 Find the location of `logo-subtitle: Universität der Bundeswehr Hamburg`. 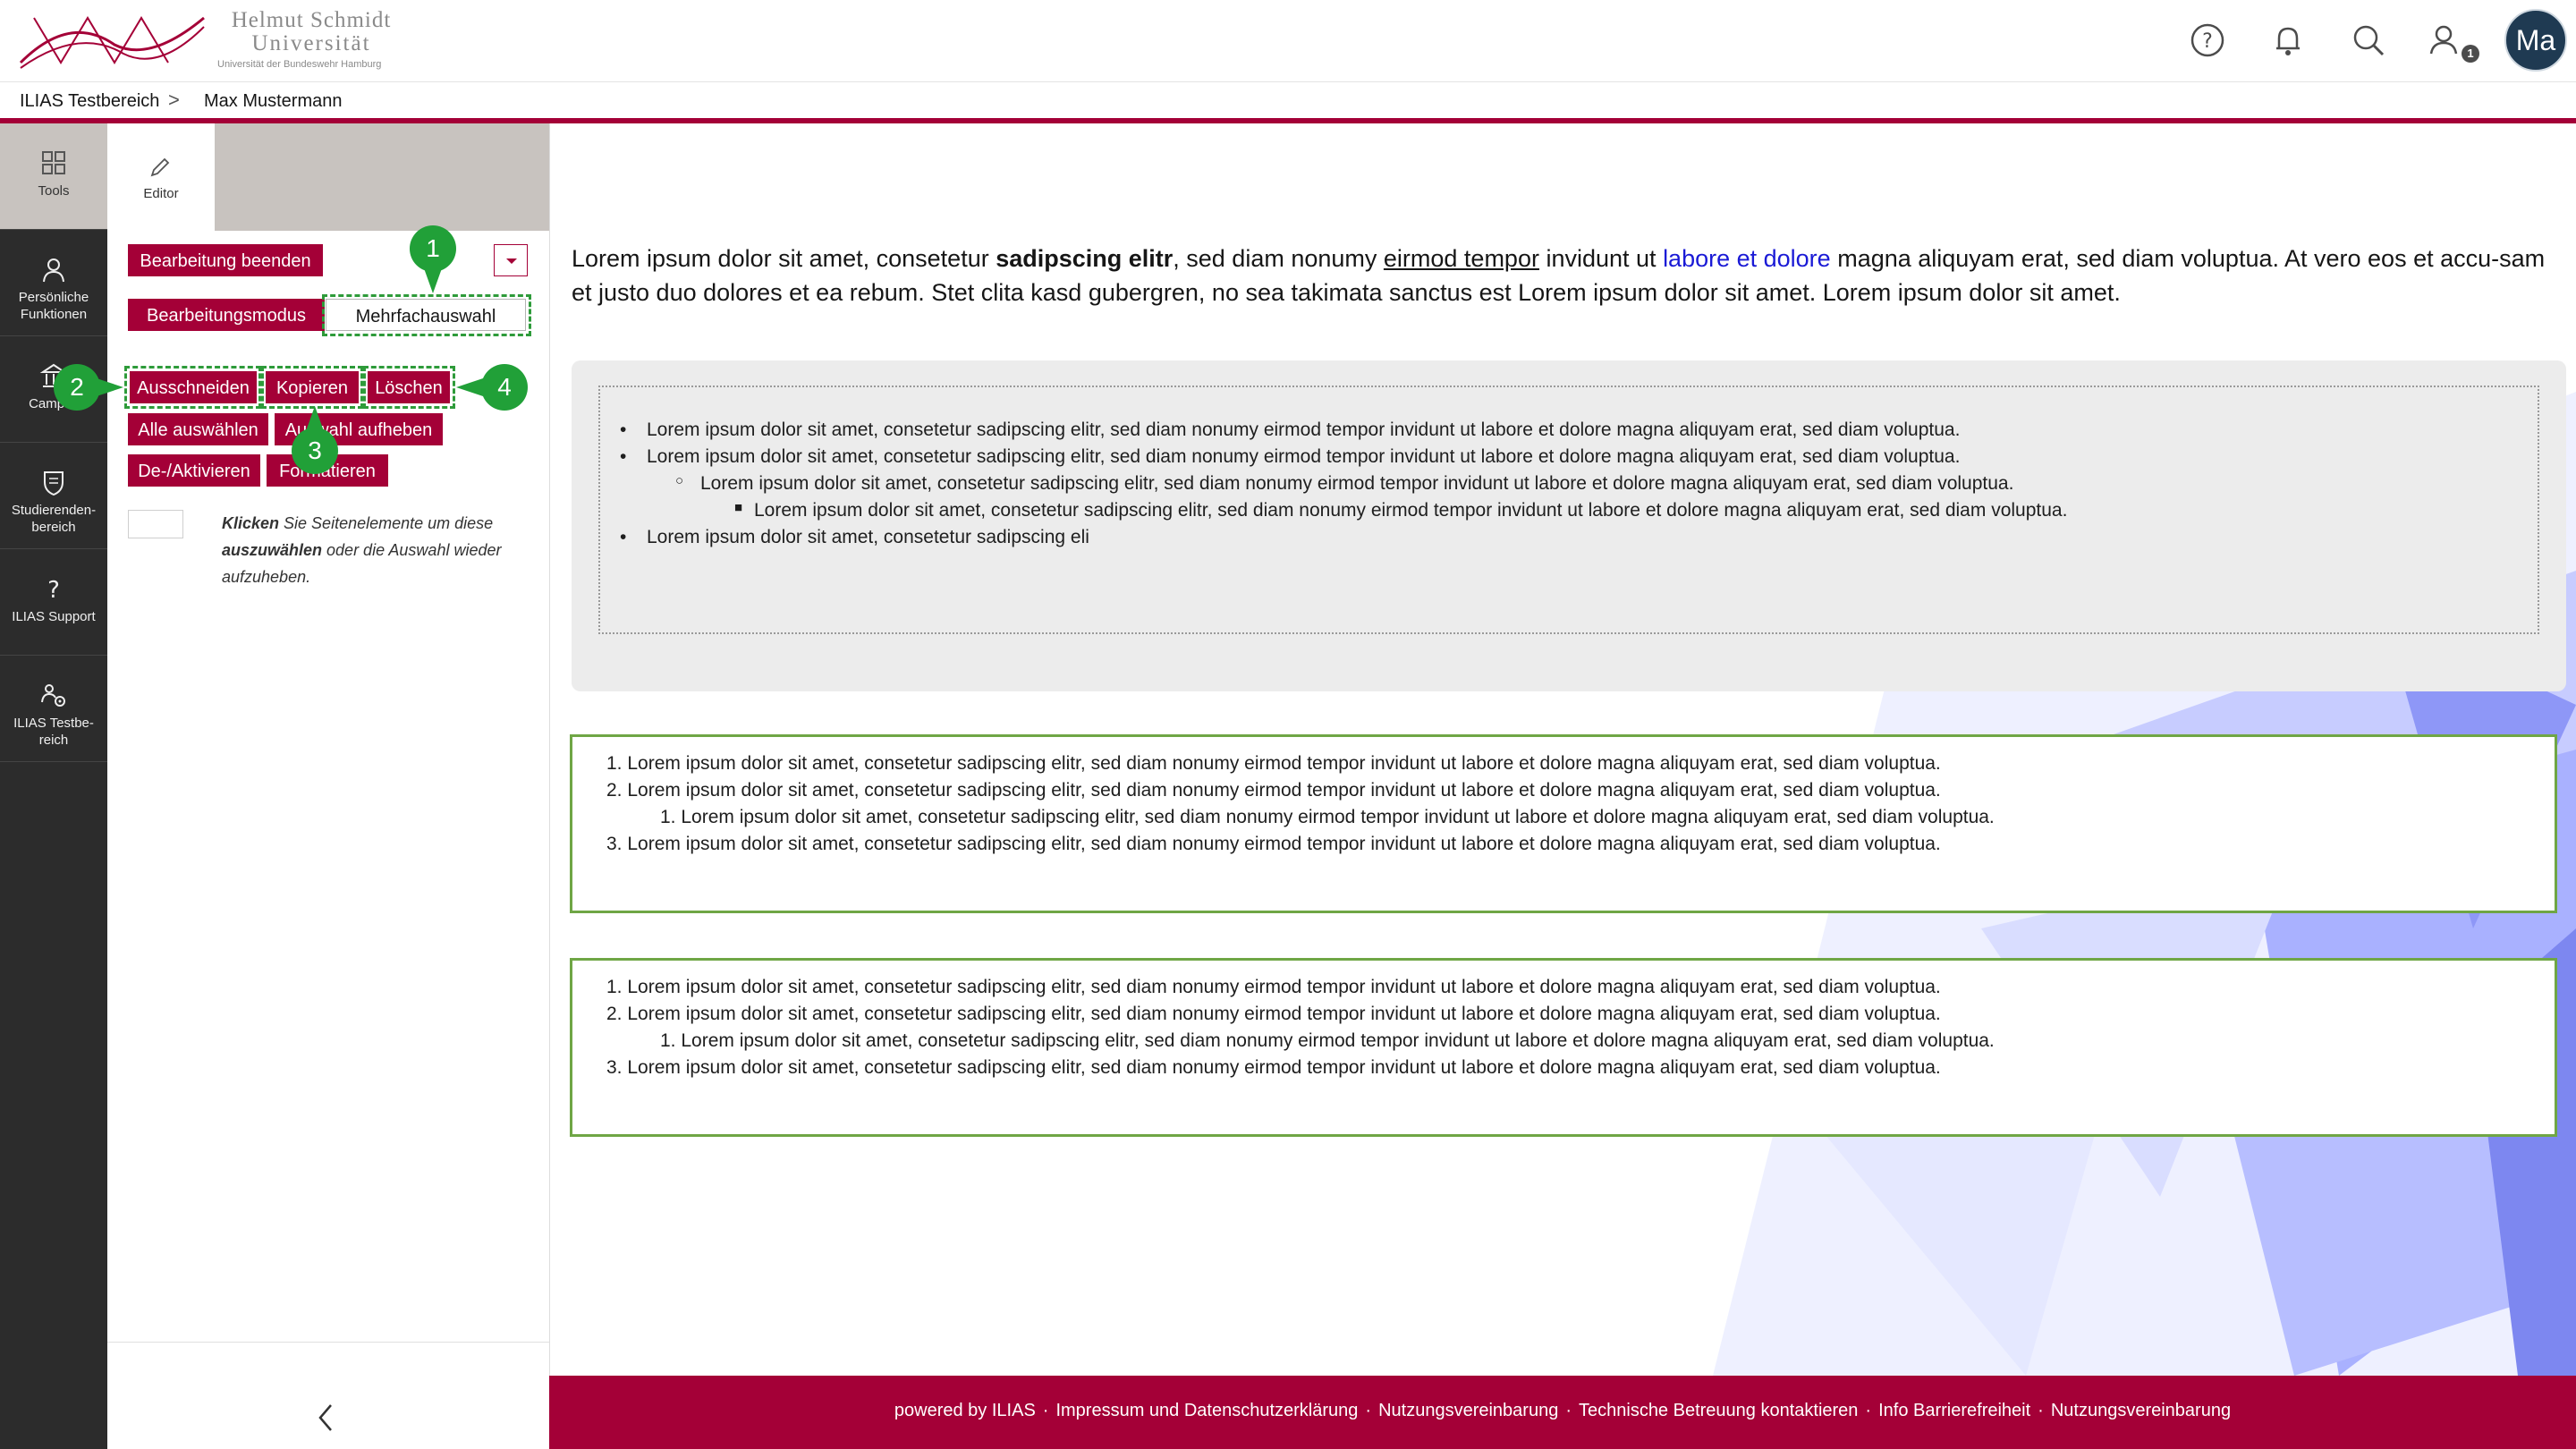

logo-subtitle: Universität der Bundeswehr Hamburg is located at coordinates (299, 64).